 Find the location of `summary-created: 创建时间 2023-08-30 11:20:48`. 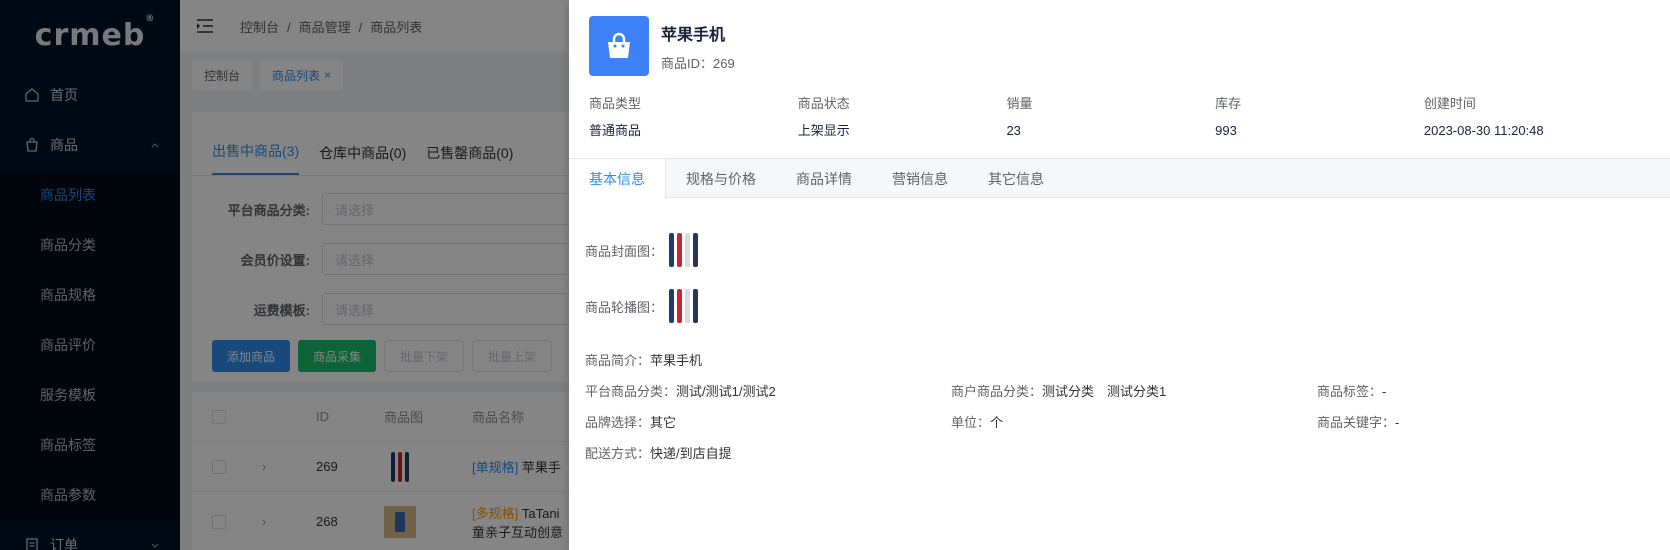

summary-created: 创建时间 2023-08-30 11:20:48 is located at coordinates (1547, 119).